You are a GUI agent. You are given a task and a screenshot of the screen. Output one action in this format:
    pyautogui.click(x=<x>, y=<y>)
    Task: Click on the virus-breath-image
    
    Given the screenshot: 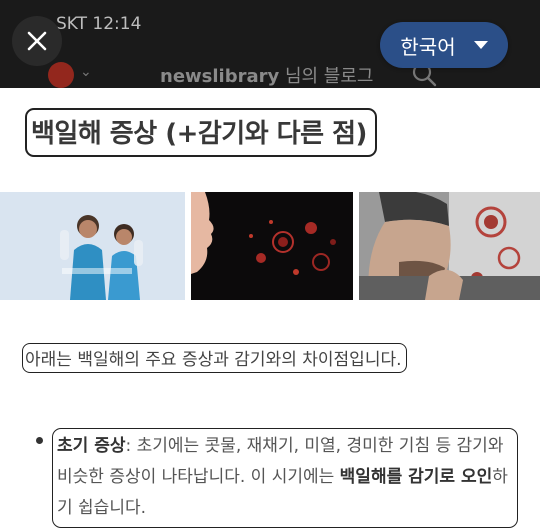 What is the action you would take?
    pyautogui.click(x=272, y=246)
    